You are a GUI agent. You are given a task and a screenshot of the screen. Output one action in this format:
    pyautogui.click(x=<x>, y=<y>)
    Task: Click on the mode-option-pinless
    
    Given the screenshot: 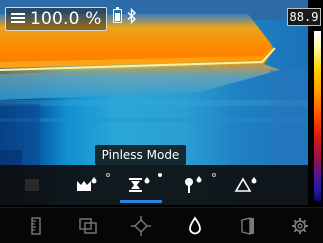 What is the action you would take?
    pyautogui.click(x=141, y=185)
    